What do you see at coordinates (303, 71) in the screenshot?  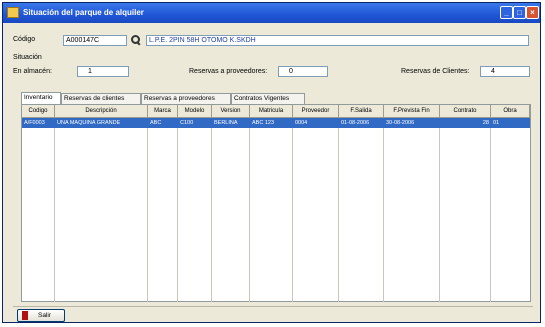 I see `reservas-proveedores-field: 0` at bounding box center [303, 71].